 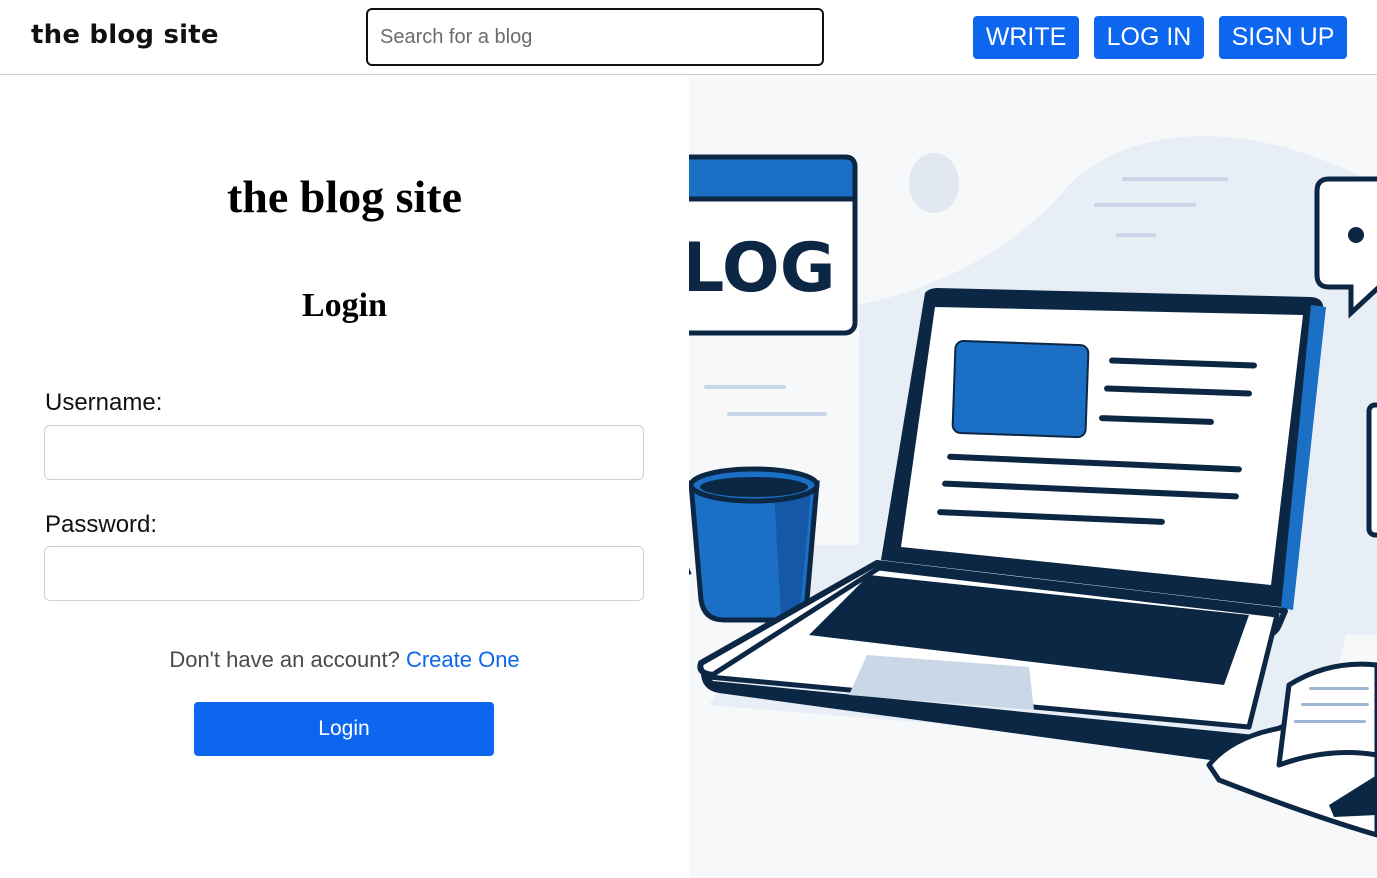 I want to click on signup-prompt-text: Don't have an account?, so click(x=284, y=659).